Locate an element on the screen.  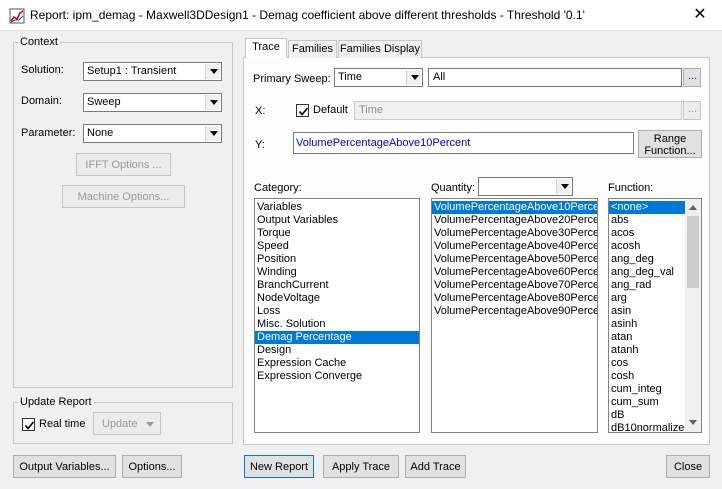
category-list-item: Demag Percentage is located at coordinates (337, 337).